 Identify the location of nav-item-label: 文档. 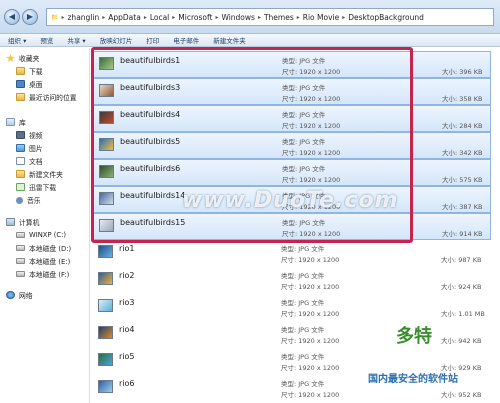
(36, 162).